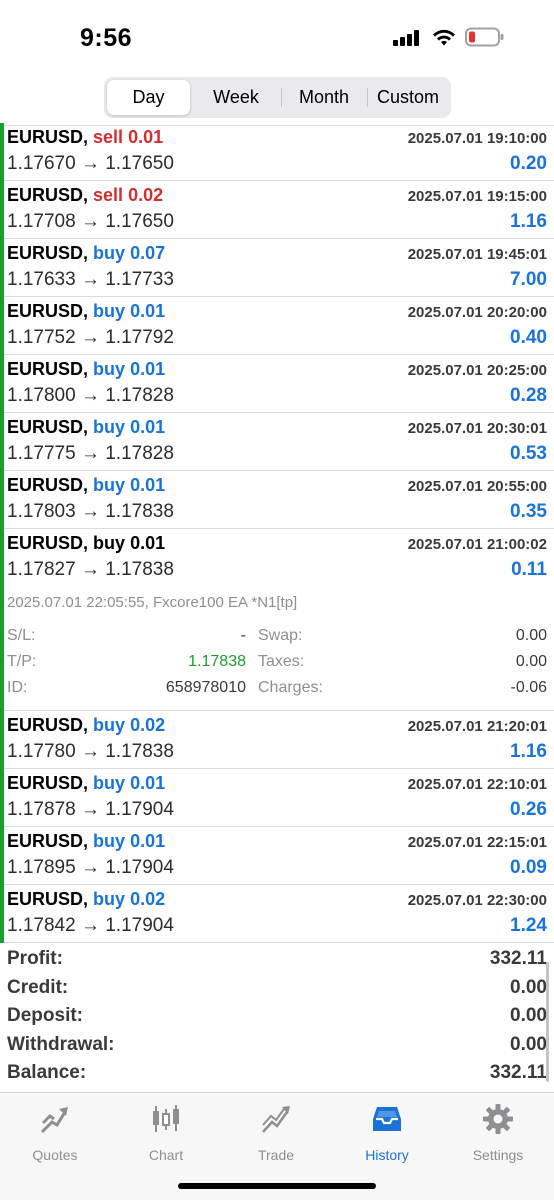 Image resolution: width=554 pixels, height=1200 pixels. Describe the element at coordinates (528, 279) in the screenshot. I see `deal-profit: 7.00` at that location.